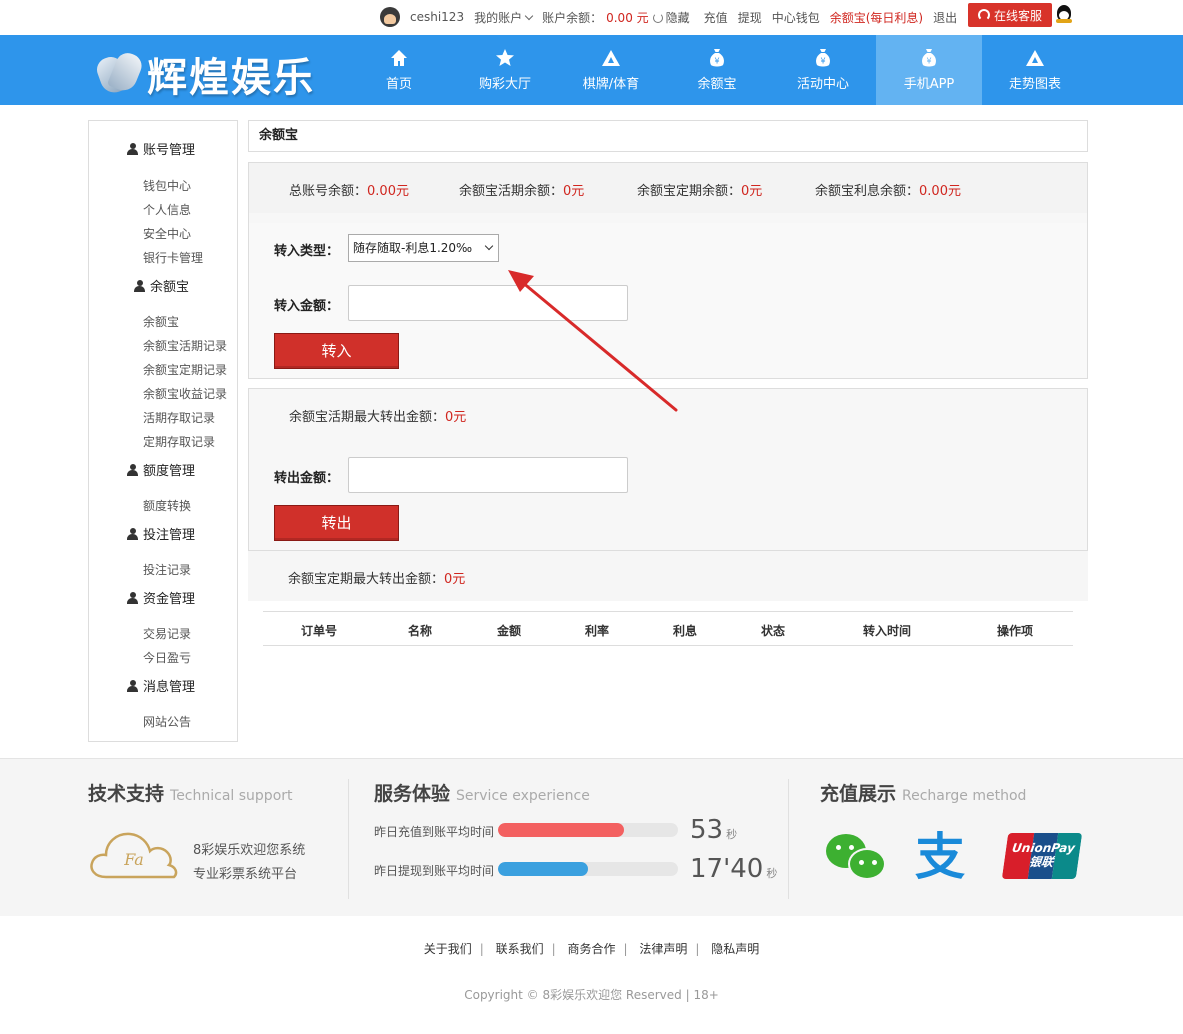 This screenshot has width=1183, height=1034. What do you see at coordinates (1042, 856) in the screenshot?
I see `unionpay-icon: UnionPay 银联` at bounding box center [1042, 856].